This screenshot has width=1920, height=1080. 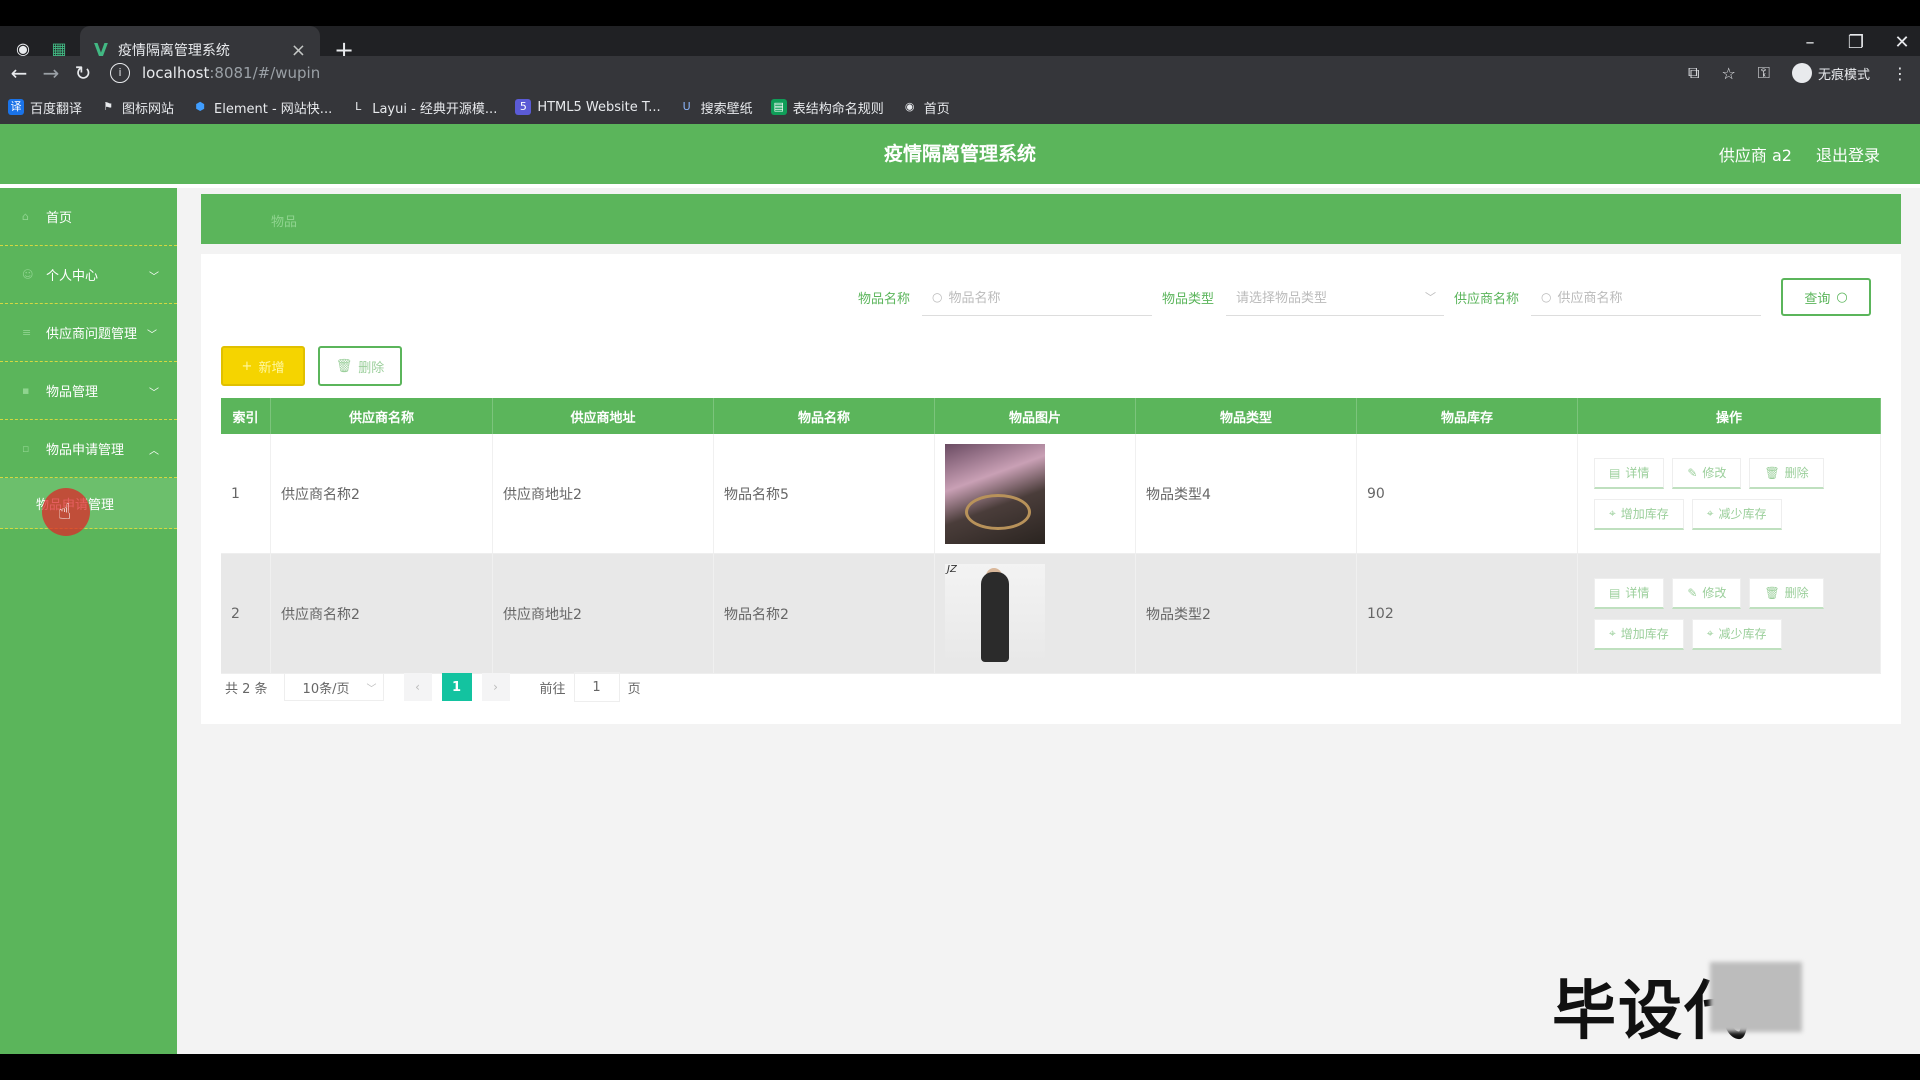 I want to click on batch-delete-button: 🗑 删除, so click(x=360, y=366).